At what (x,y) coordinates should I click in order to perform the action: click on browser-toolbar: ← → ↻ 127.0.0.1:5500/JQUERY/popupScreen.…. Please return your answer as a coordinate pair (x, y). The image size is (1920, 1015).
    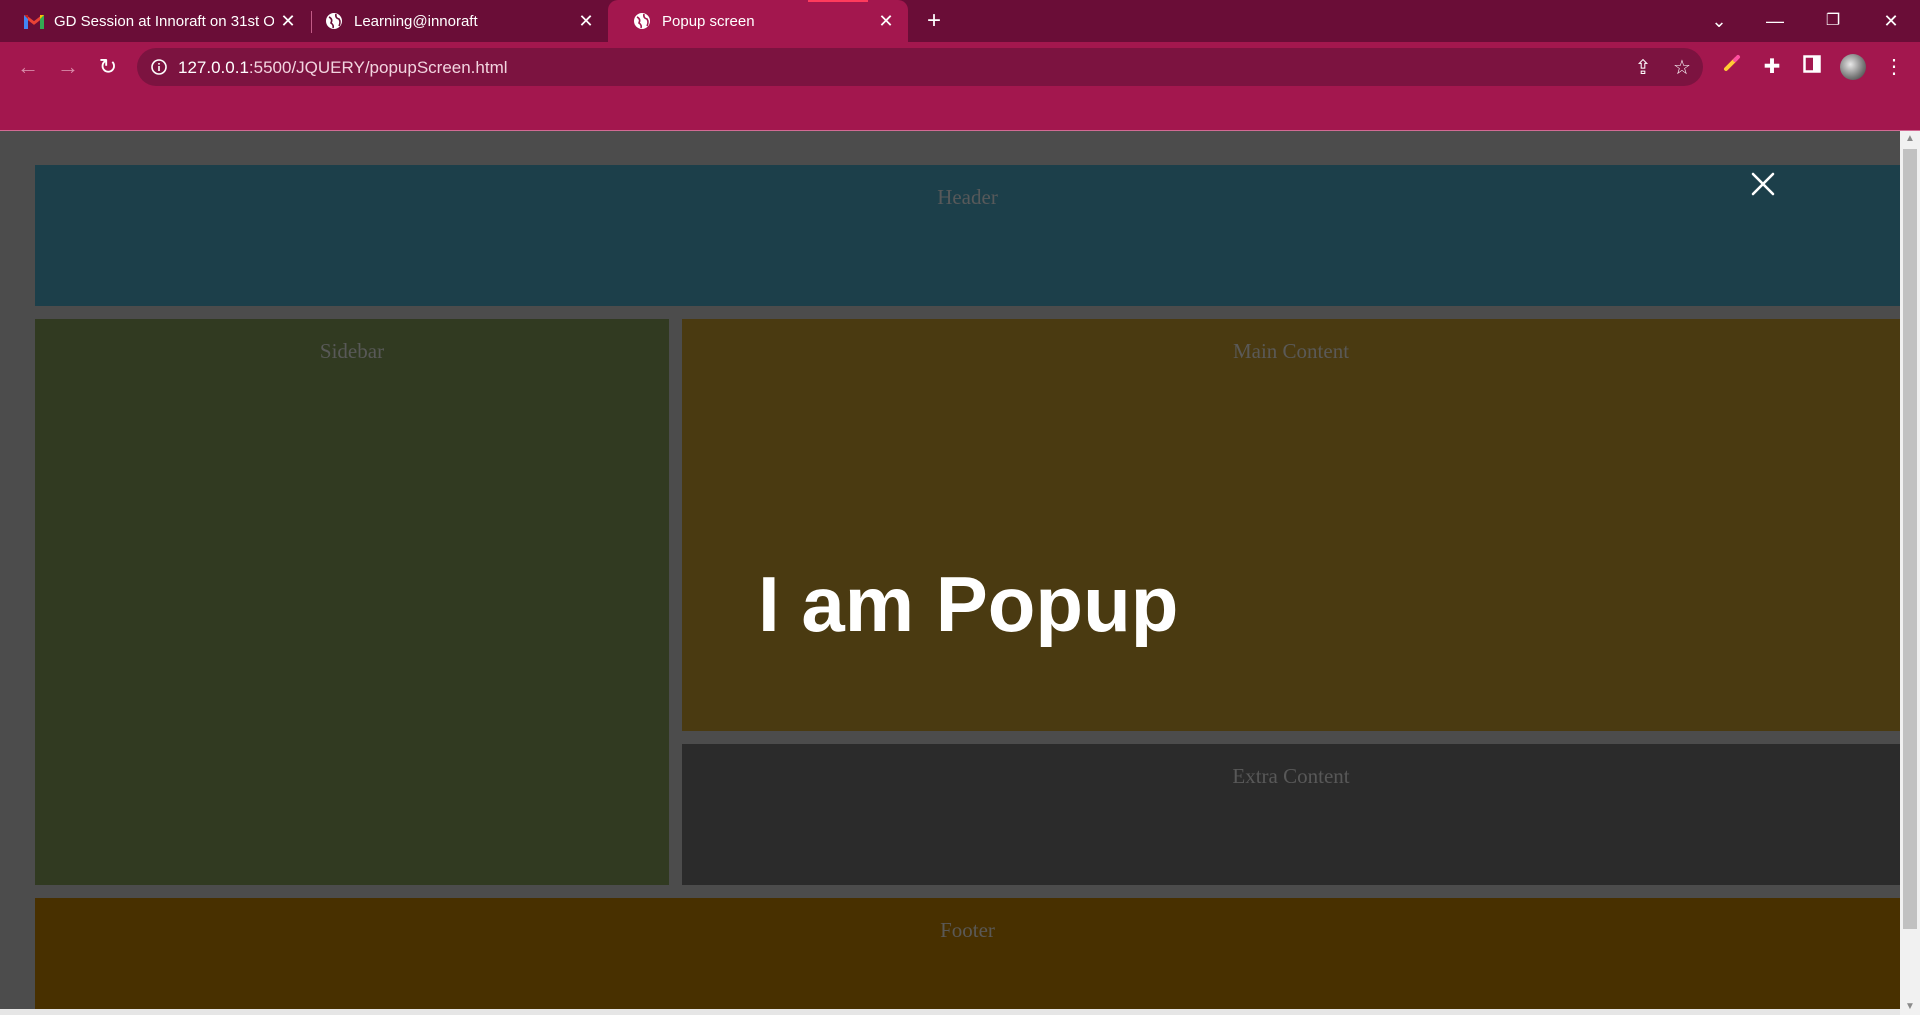
    Looking at the image, I should click on (960, 86).